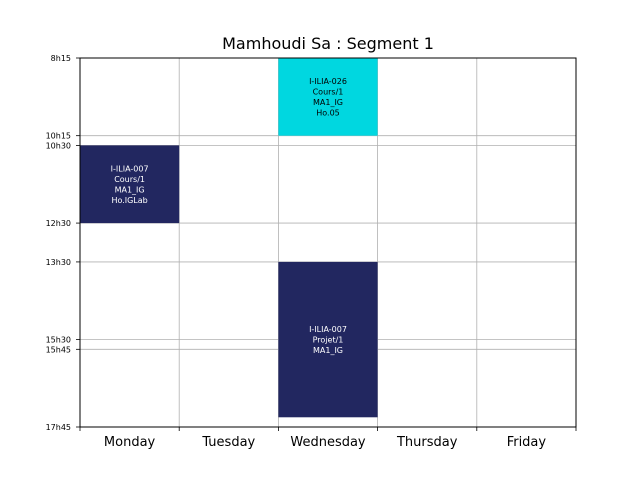 The image size is (640, 480). I want to click on y-tick-label: 17h45, so click(58, 427).